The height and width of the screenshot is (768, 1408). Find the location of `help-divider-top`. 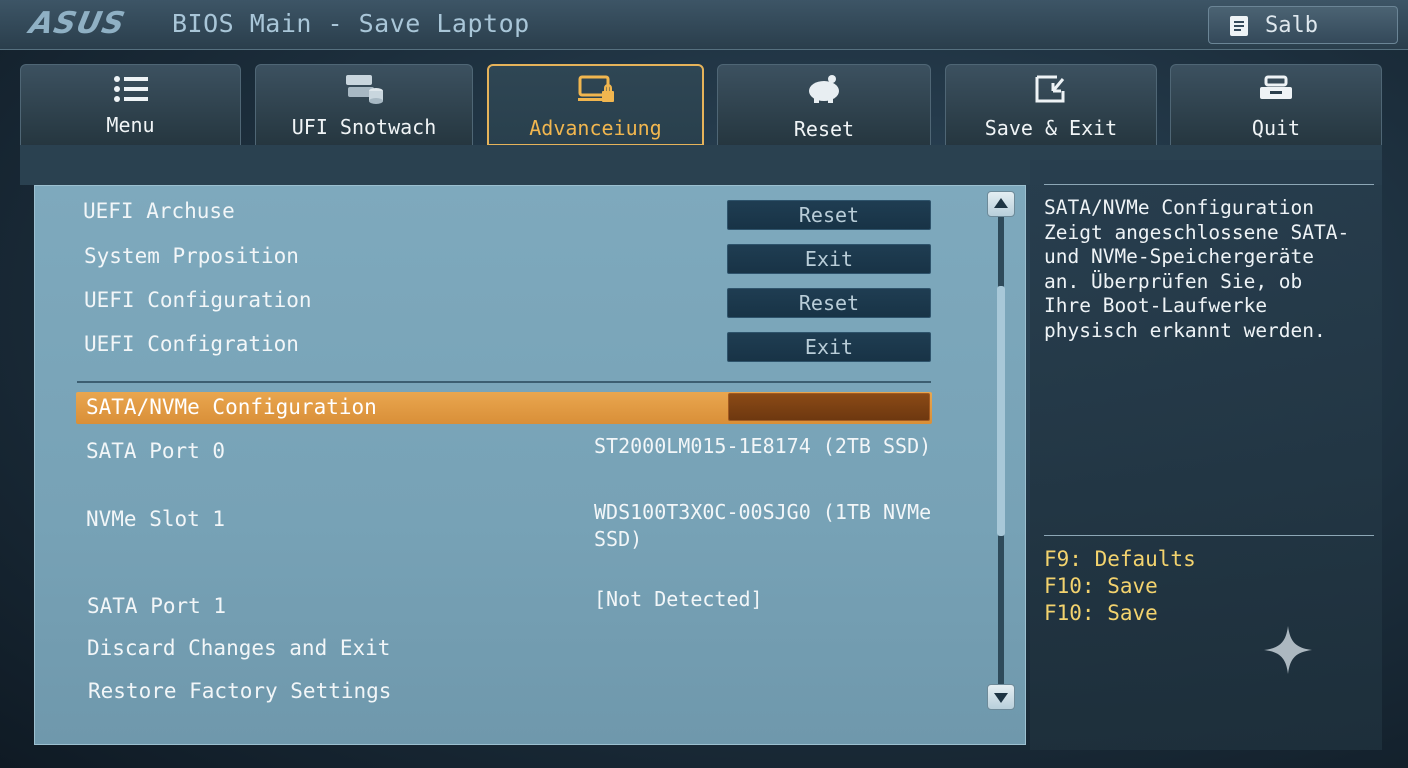

help-divider-top is located at coordinates (1209, 184).